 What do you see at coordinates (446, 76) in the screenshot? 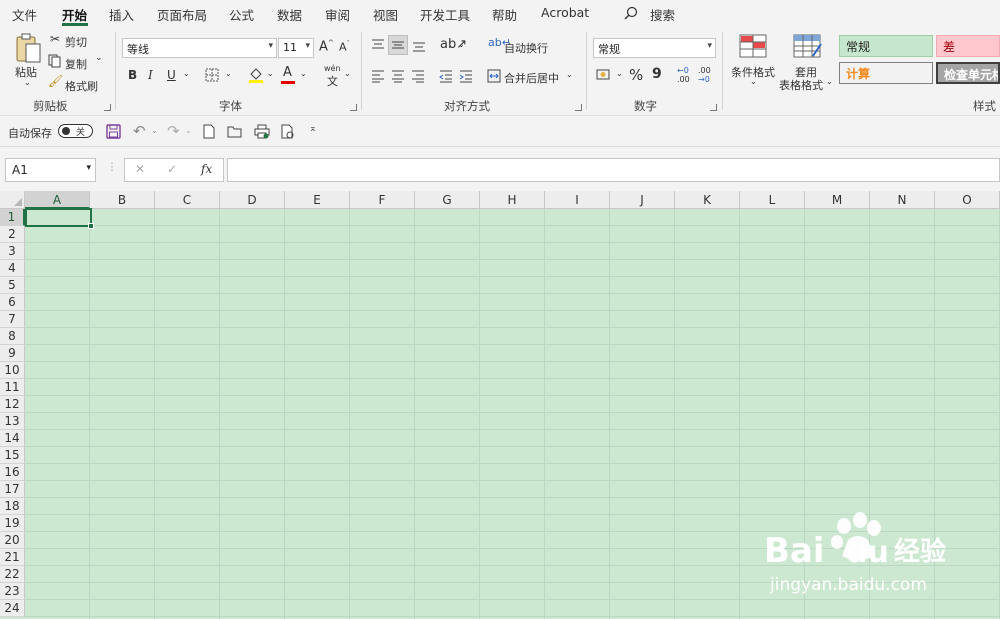
I see `decrease-indent-icon` at bounding box center [446, 76].